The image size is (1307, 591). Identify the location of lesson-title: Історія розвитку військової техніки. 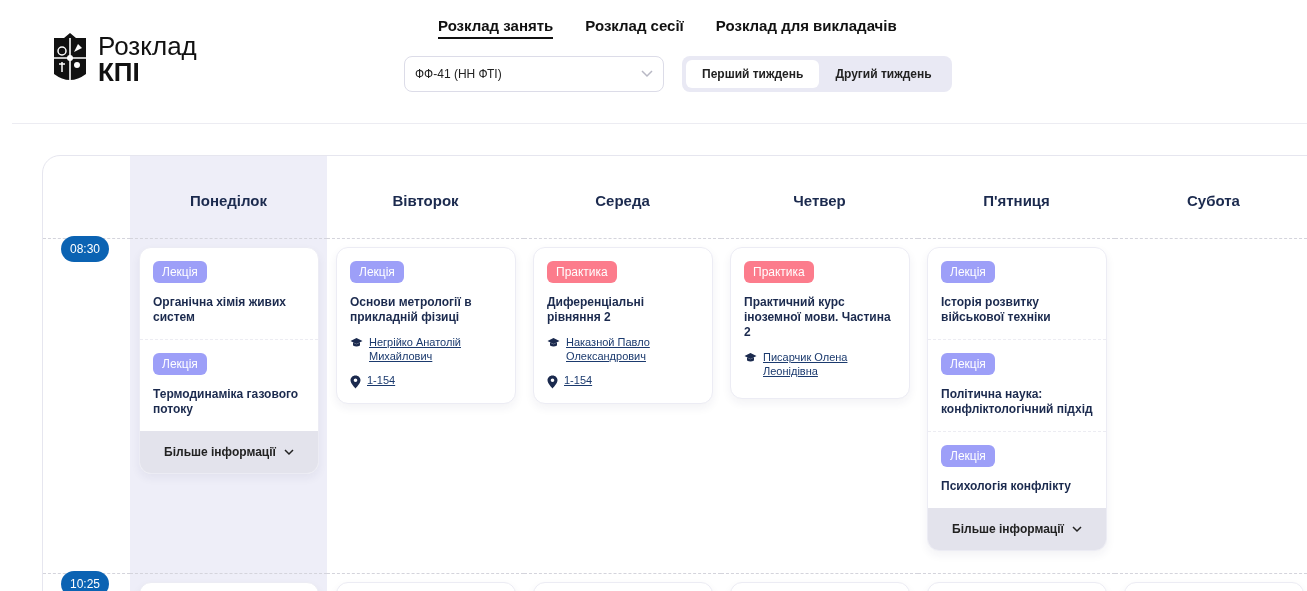
(996, 310).